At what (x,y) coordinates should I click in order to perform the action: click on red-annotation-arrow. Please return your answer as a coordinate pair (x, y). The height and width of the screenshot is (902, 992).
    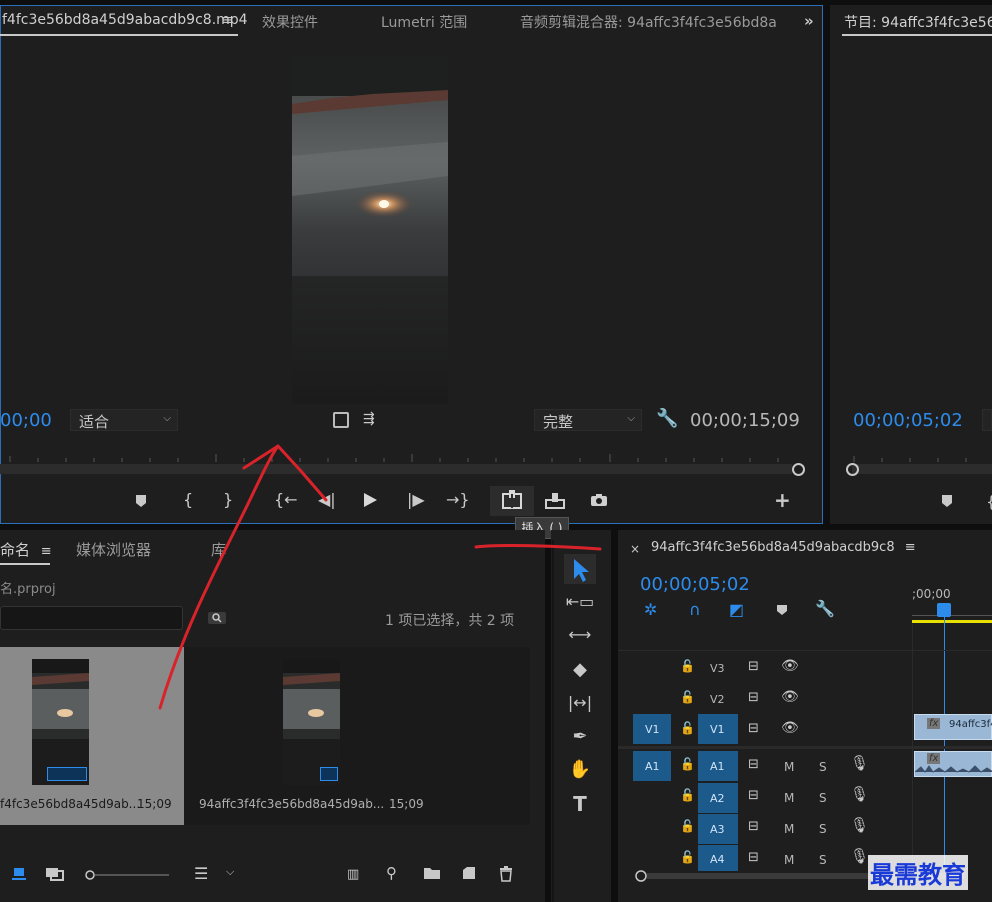
    Looking at the image, I should click on (380, 577).